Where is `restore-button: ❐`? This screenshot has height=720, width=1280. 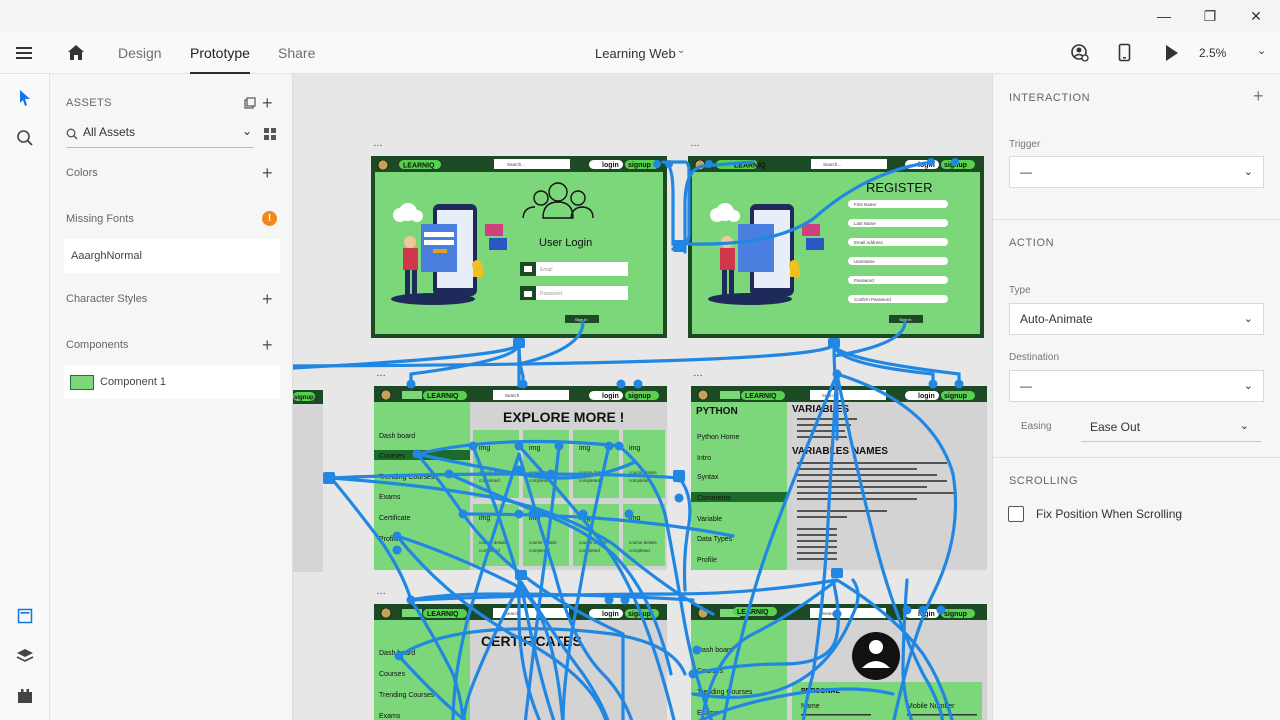
restore-button: ❐ is located at coordinates (1210, 16).